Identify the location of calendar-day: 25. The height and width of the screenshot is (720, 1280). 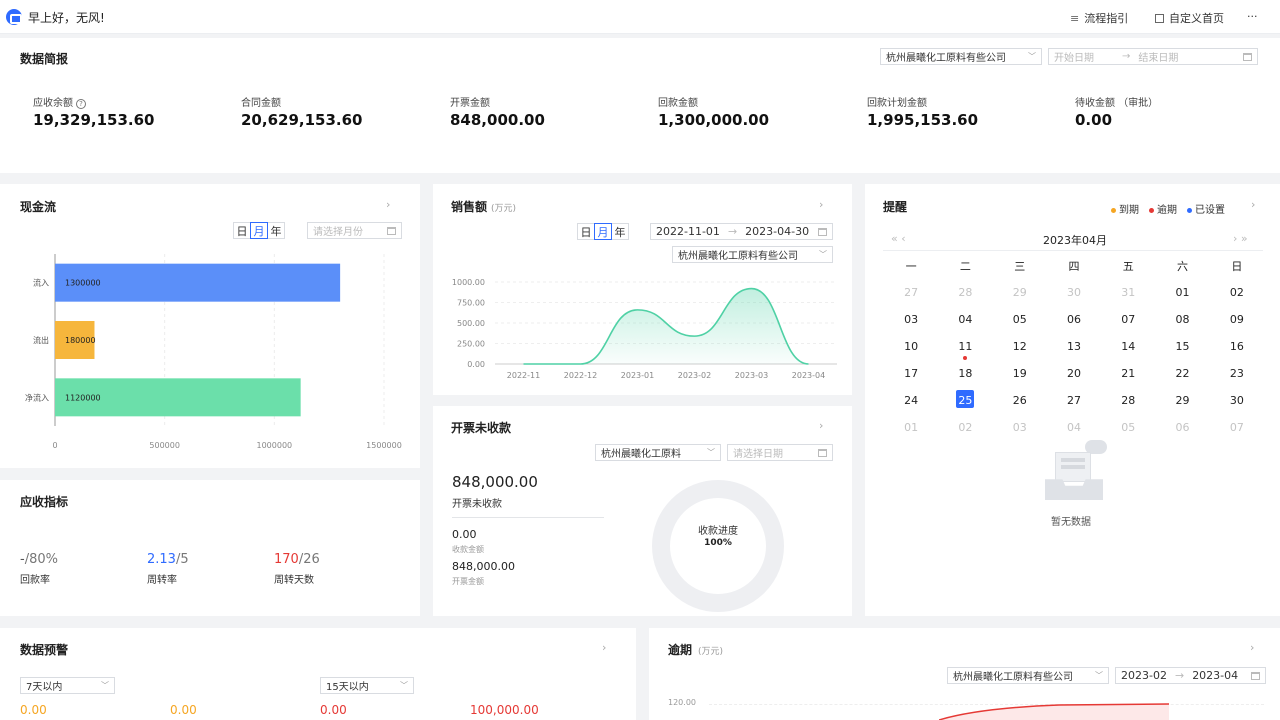
(965, 399).